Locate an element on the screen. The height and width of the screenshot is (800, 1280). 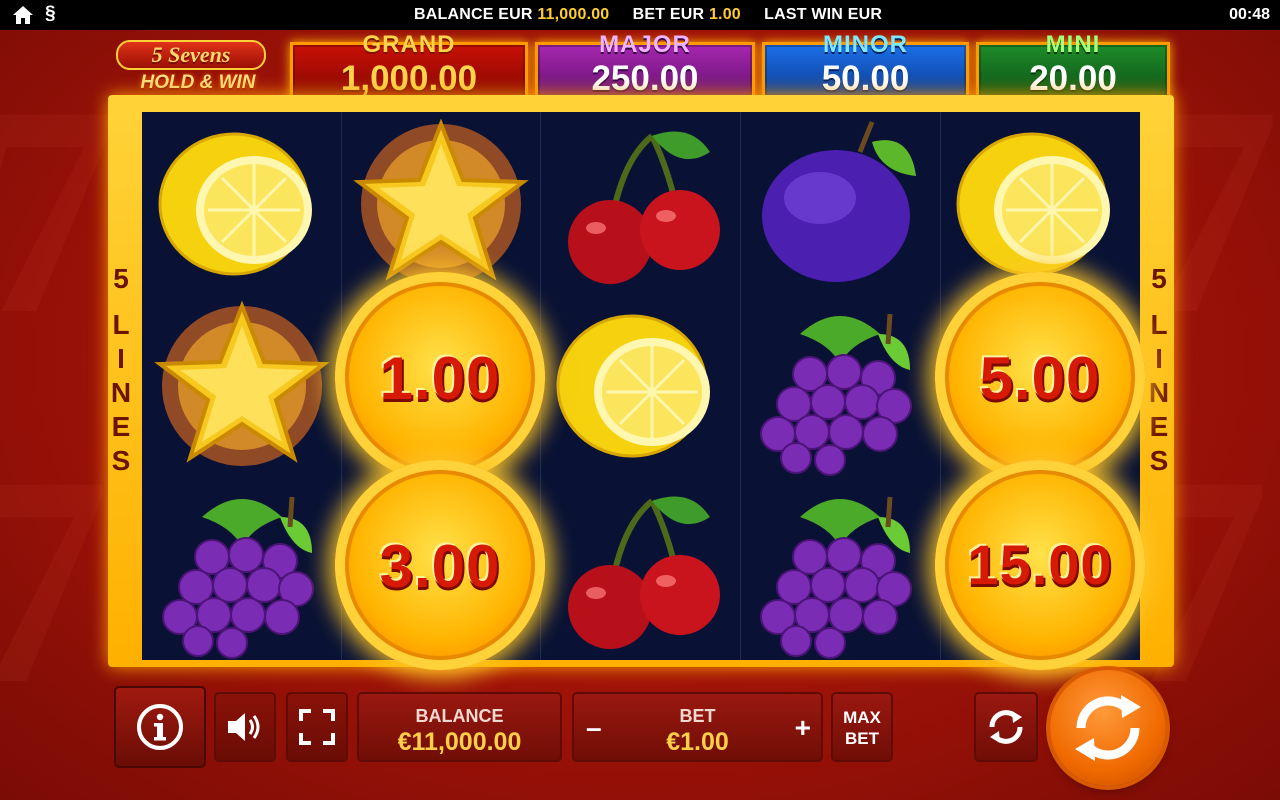
info-icon is located at coordinates (160, 727).